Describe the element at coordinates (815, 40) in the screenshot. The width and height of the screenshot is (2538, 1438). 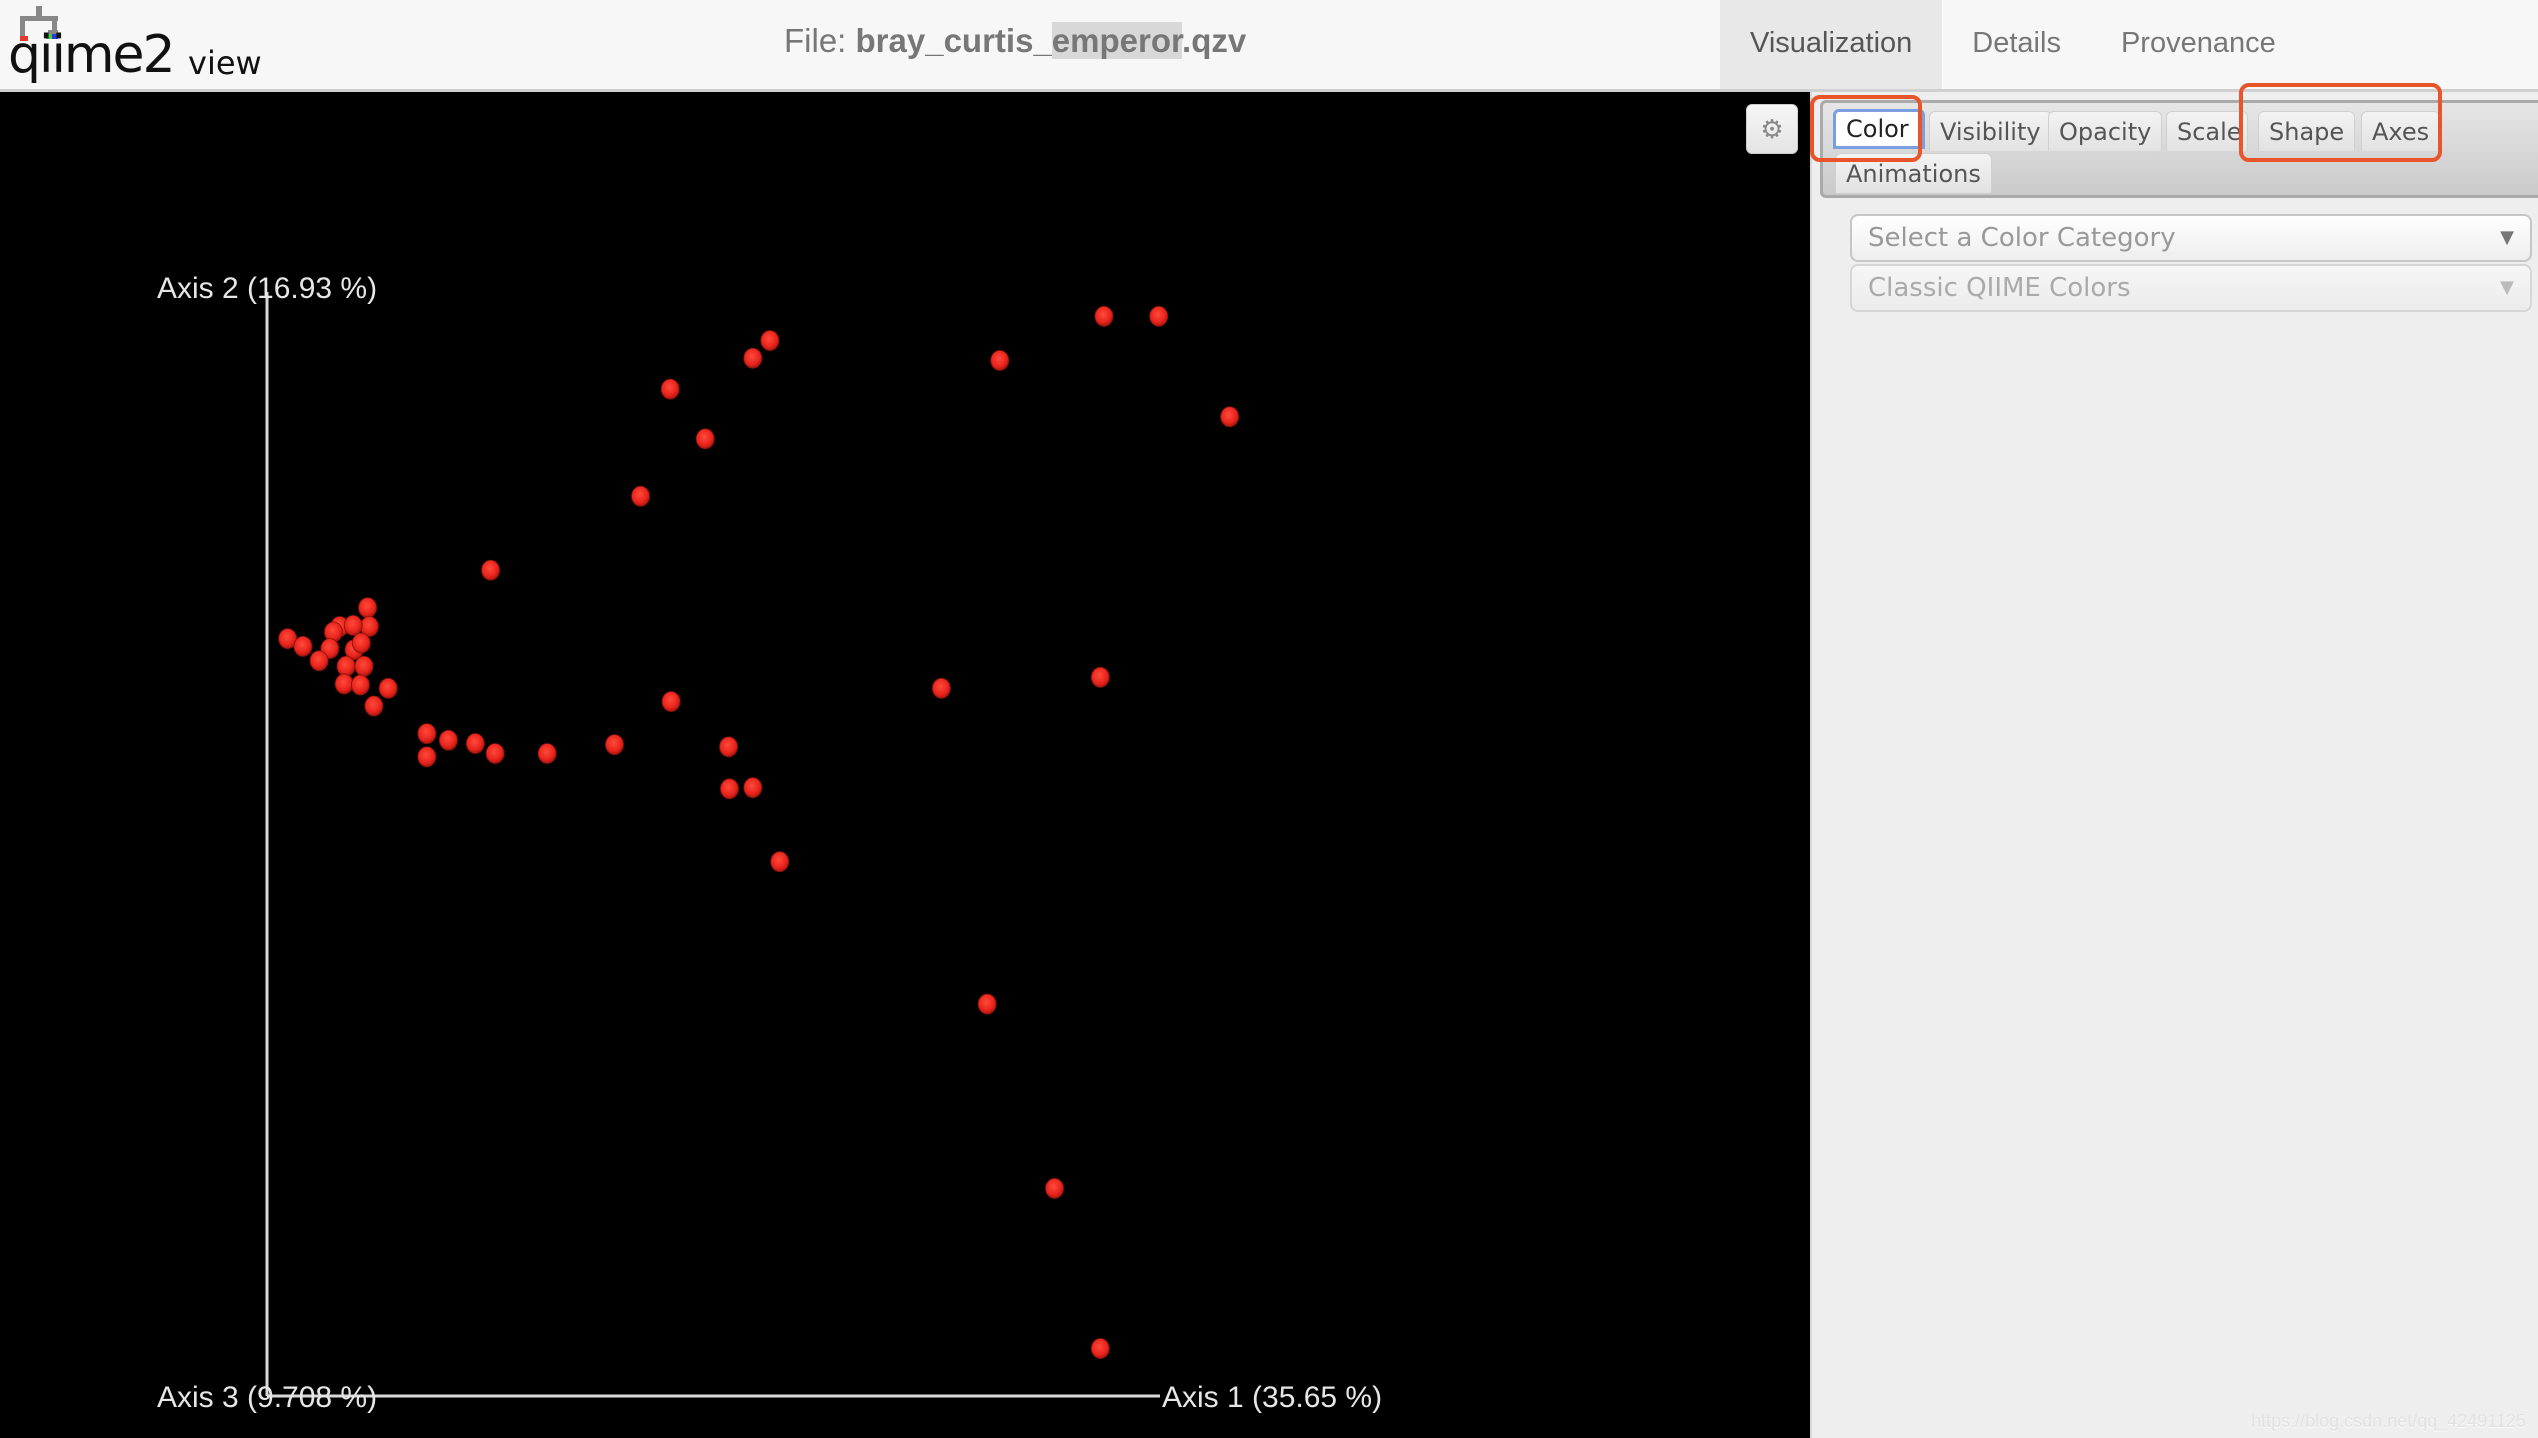
I see `file-label: File:` at that location.